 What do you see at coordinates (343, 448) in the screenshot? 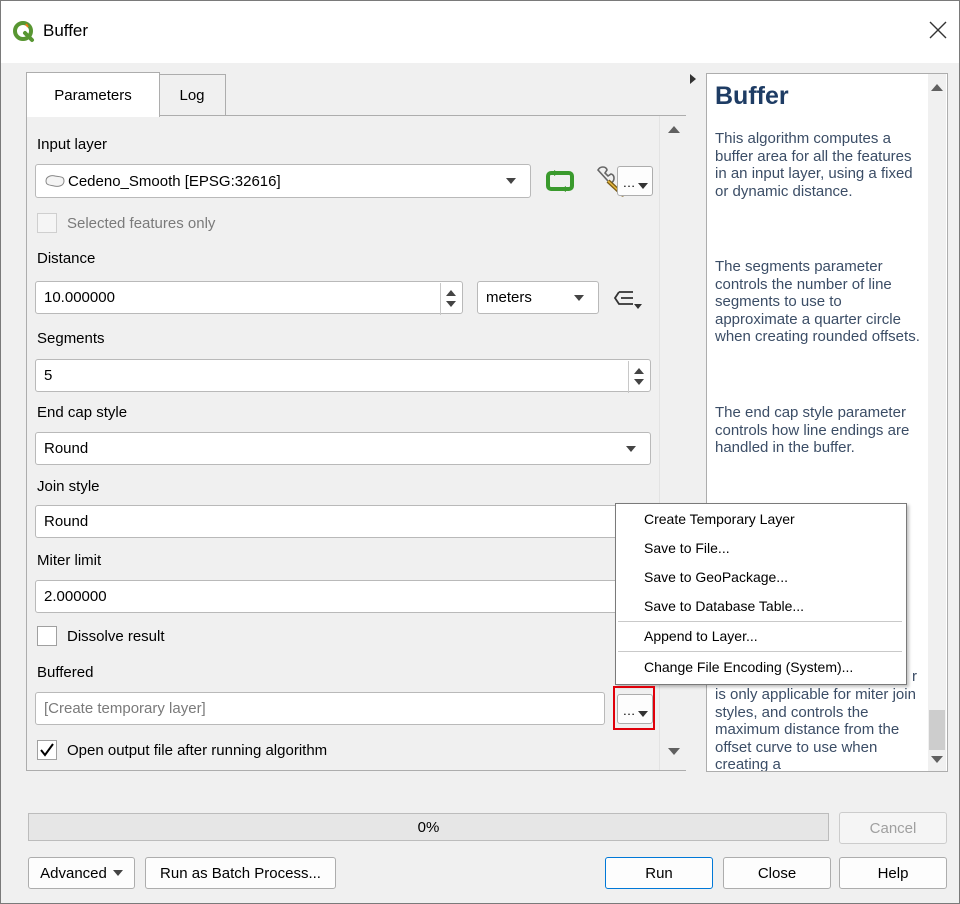
I see `end-cap-style-combo: Round` at bounding box center [343, 448].